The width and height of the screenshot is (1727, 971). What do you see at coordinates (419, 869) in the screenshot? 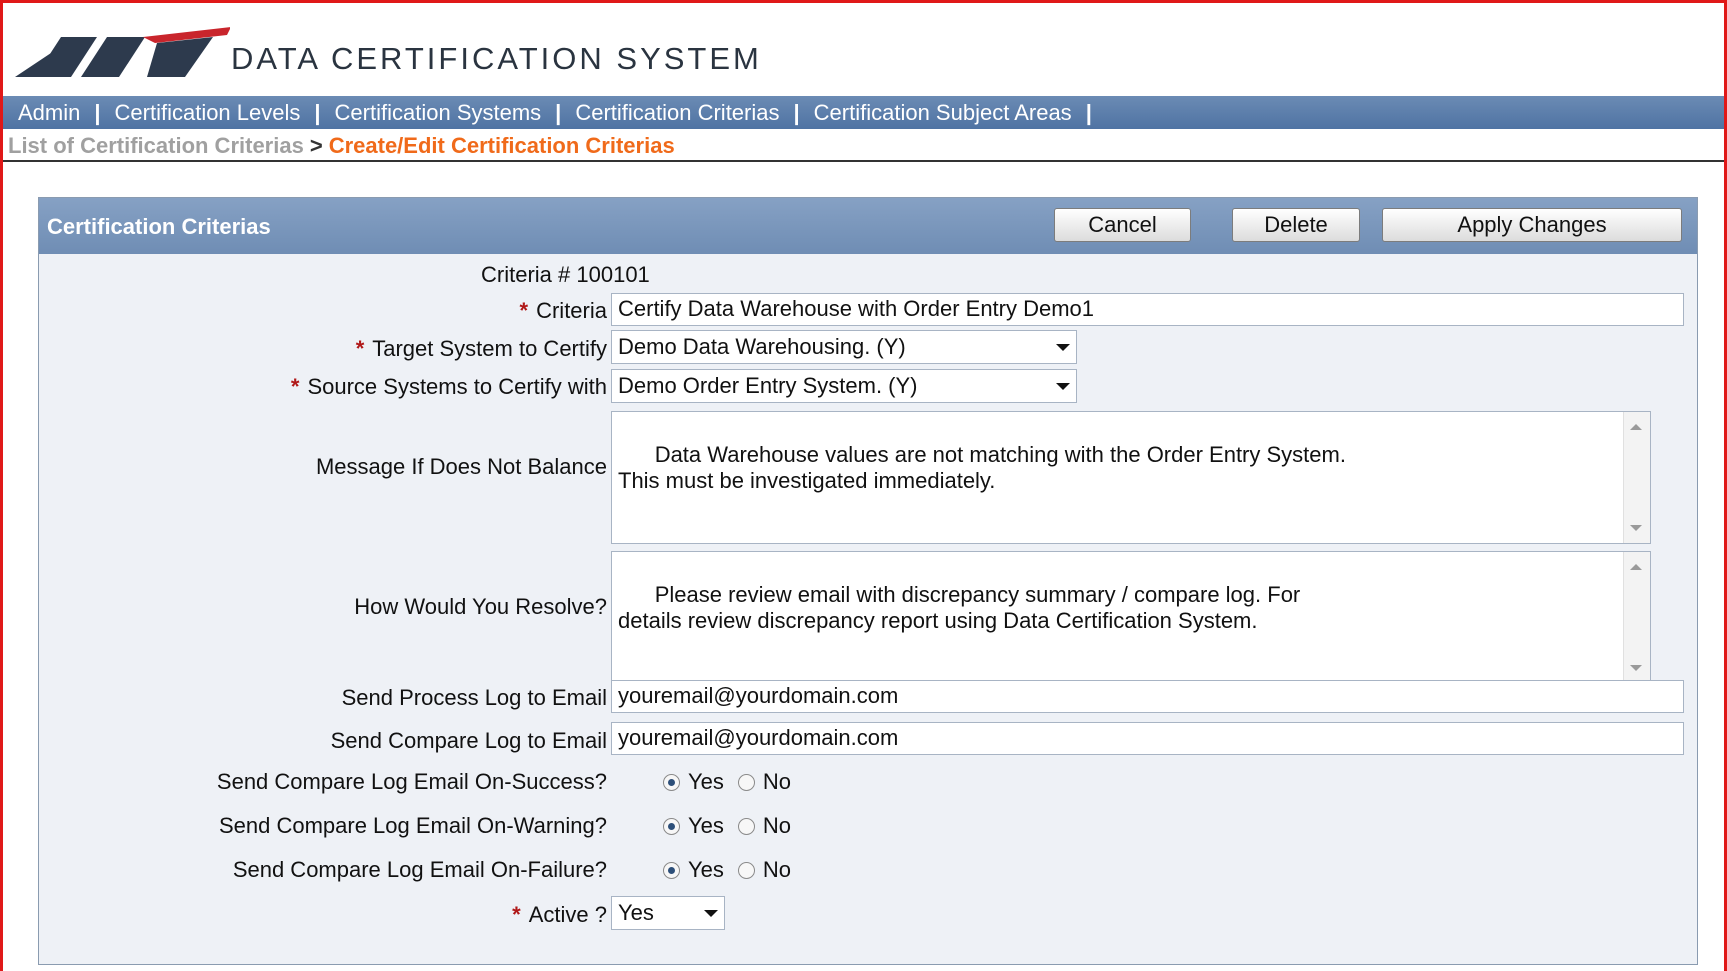
I see `on-failure-label: Send Compare Log Email On-Failure?` at bounding box center [419, 869].